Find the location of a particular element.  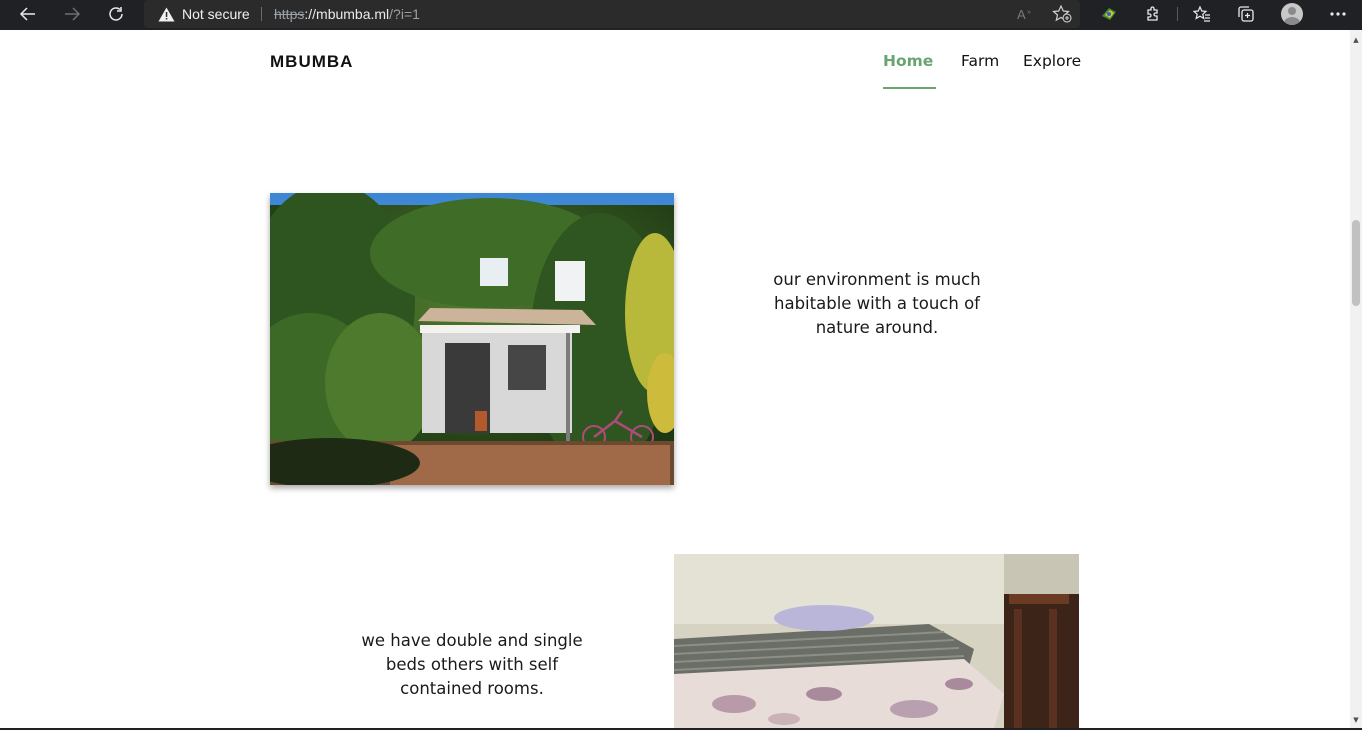

back-arrow-icon is located at coordinates (27, 14).